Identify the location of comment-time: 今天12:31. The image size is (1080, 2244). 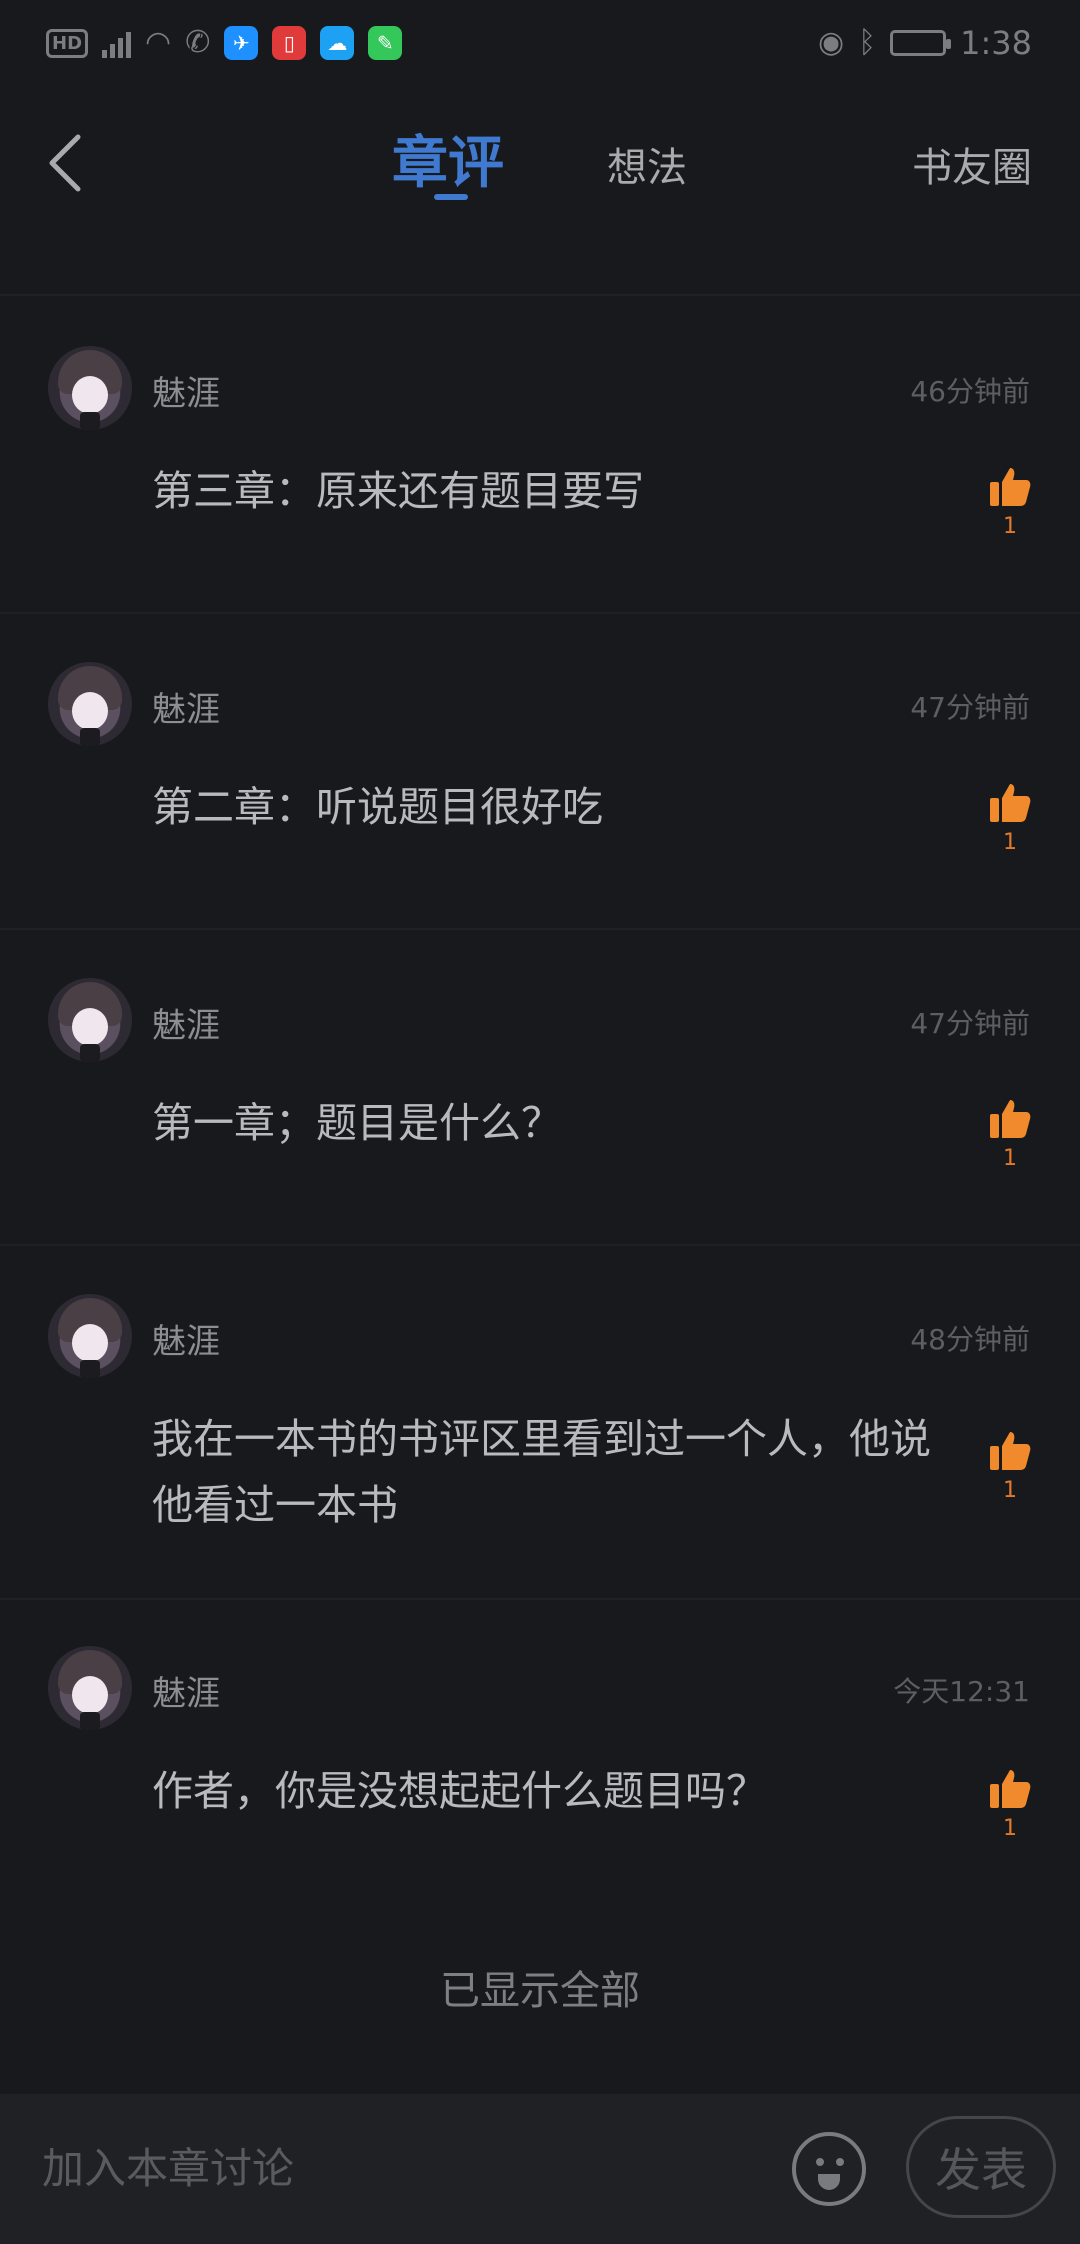
(961, 1691).